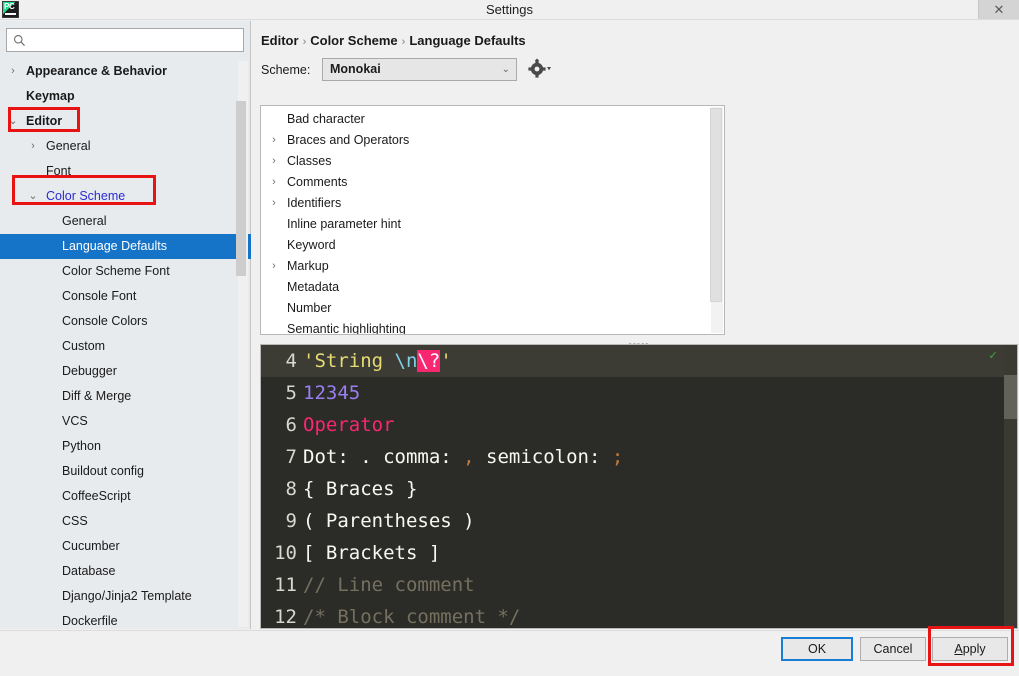 The width and height of the screenshot is (1019, 676). What do you see at coordinates (484, 119) in the screenshot?
I see `color-tree-item-bad-character: Bad character` at bounding box center [484, 119].